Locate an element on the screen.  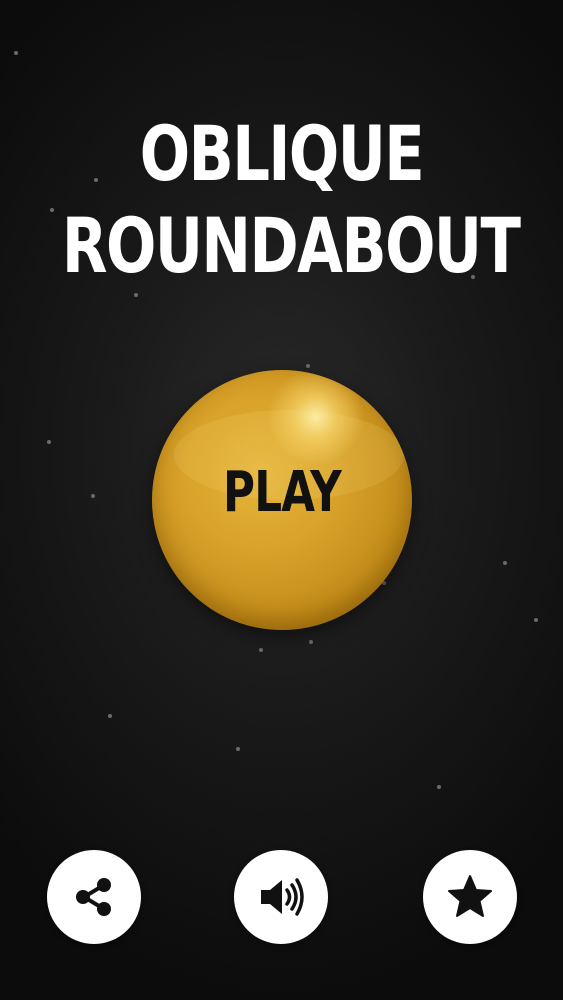
sound-button is located at coordinates (281, 897).